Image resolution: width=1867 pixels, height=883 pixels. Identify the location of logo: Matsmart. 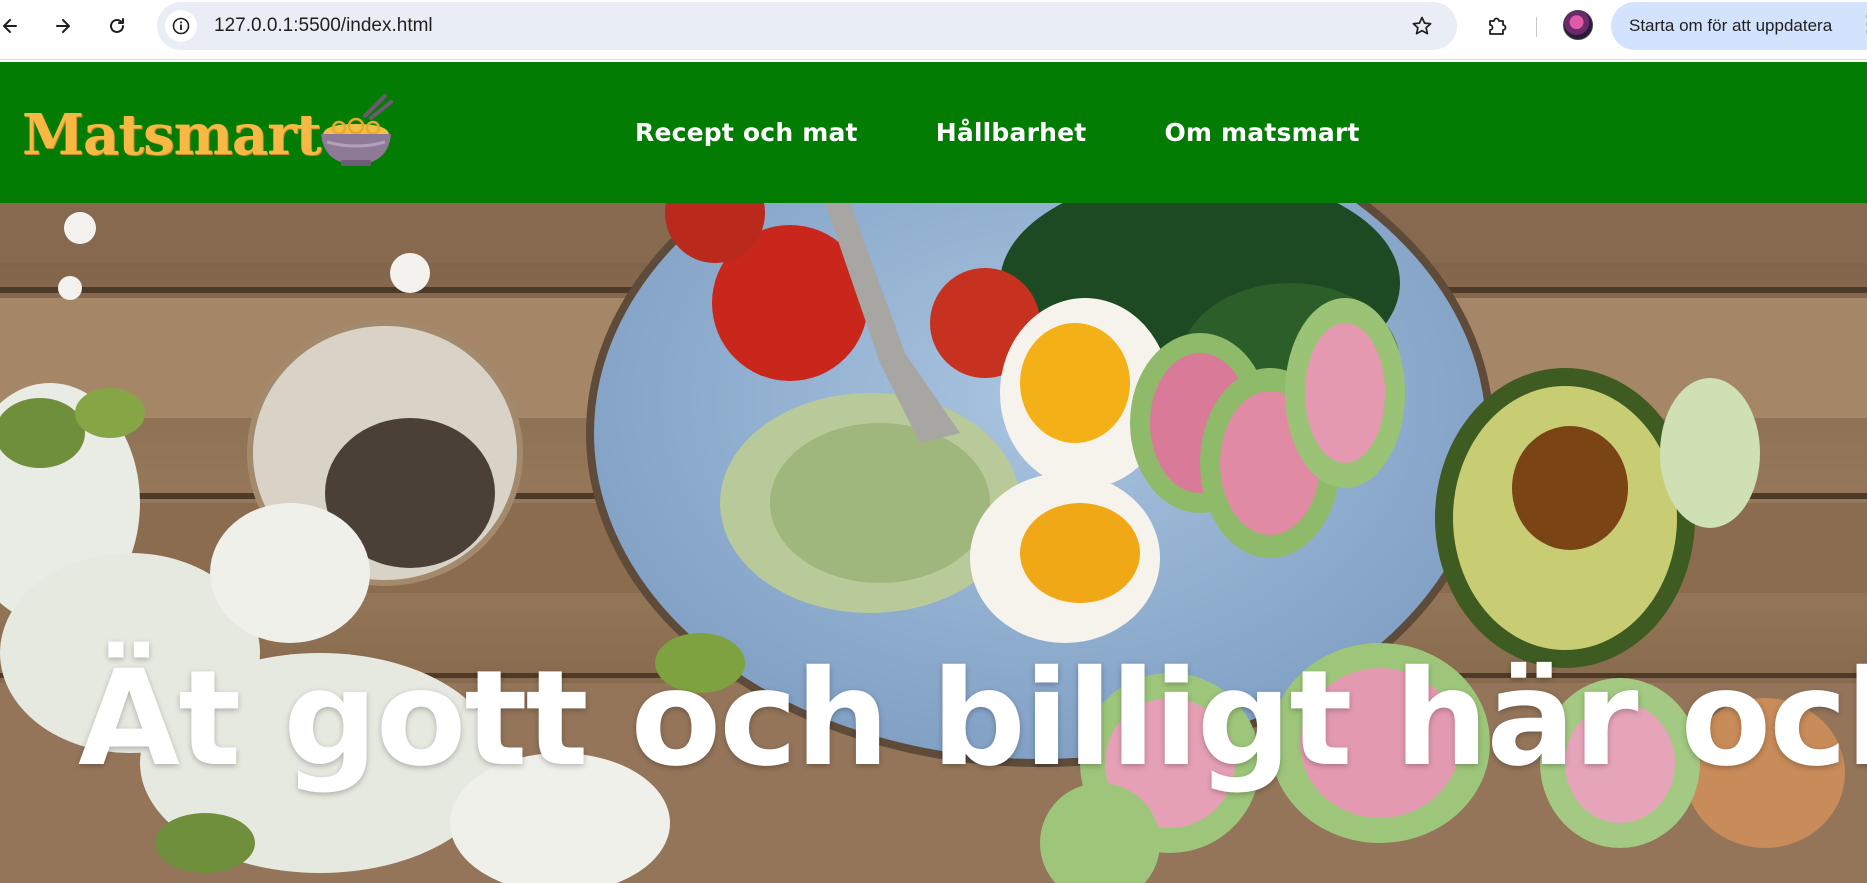
(222, 135).